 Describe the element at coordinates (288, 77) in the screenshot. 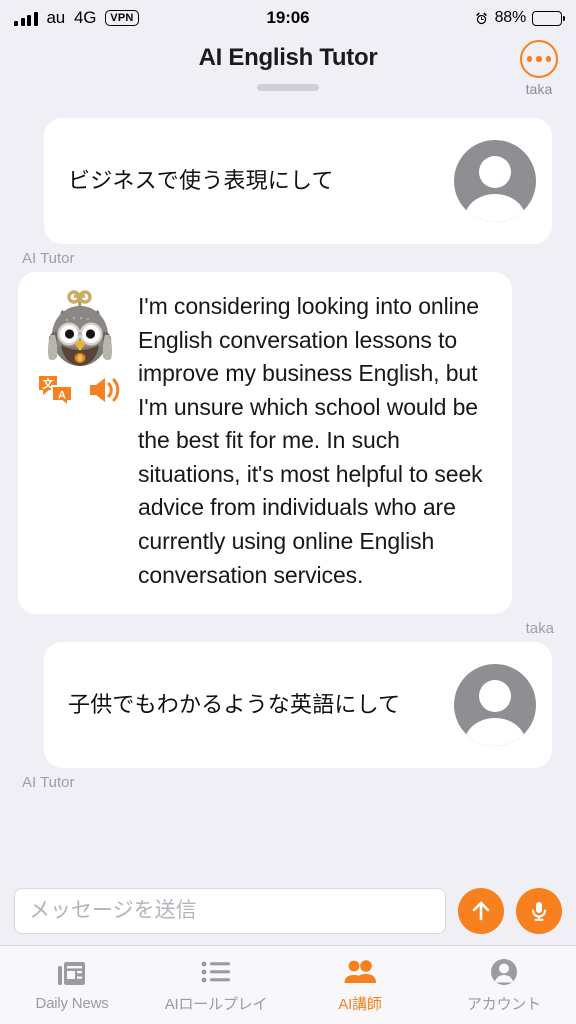

I see `page-header: AI English Tutor taka` at that location.